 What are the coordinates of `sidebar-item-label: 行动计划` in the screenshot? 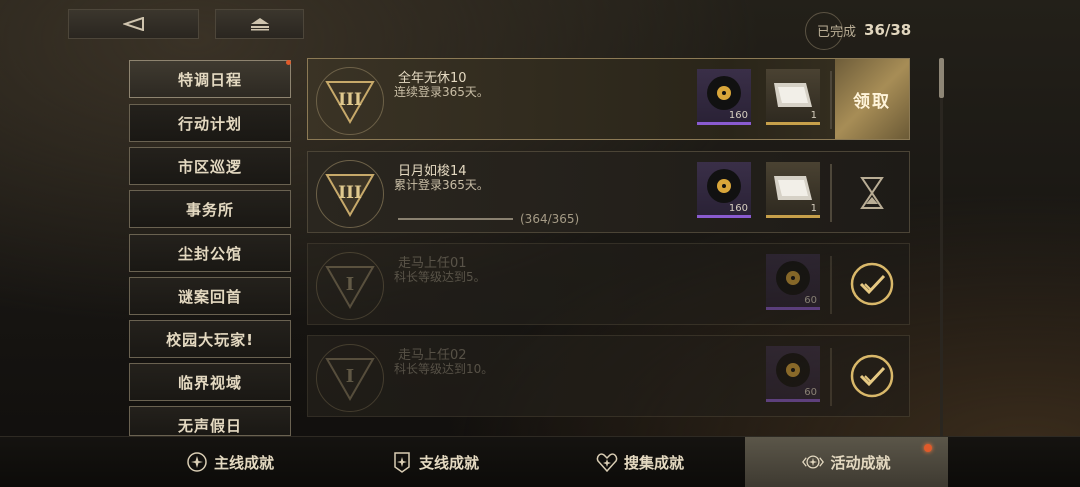 It's located at (209, 123).